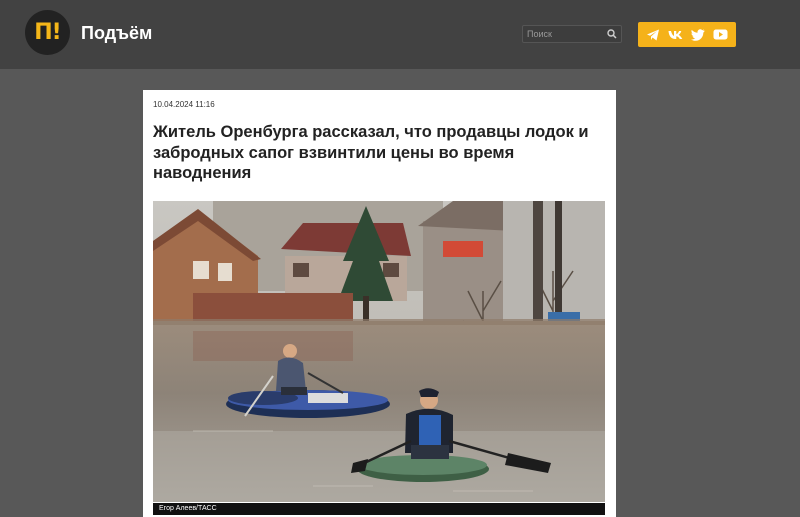 The width and height of the screenshot is (800, 517). What do you see at coordinates (116, 33) in the screenshot?
I see `site-brand-name: Подъём` at bounding box center [116, 33].